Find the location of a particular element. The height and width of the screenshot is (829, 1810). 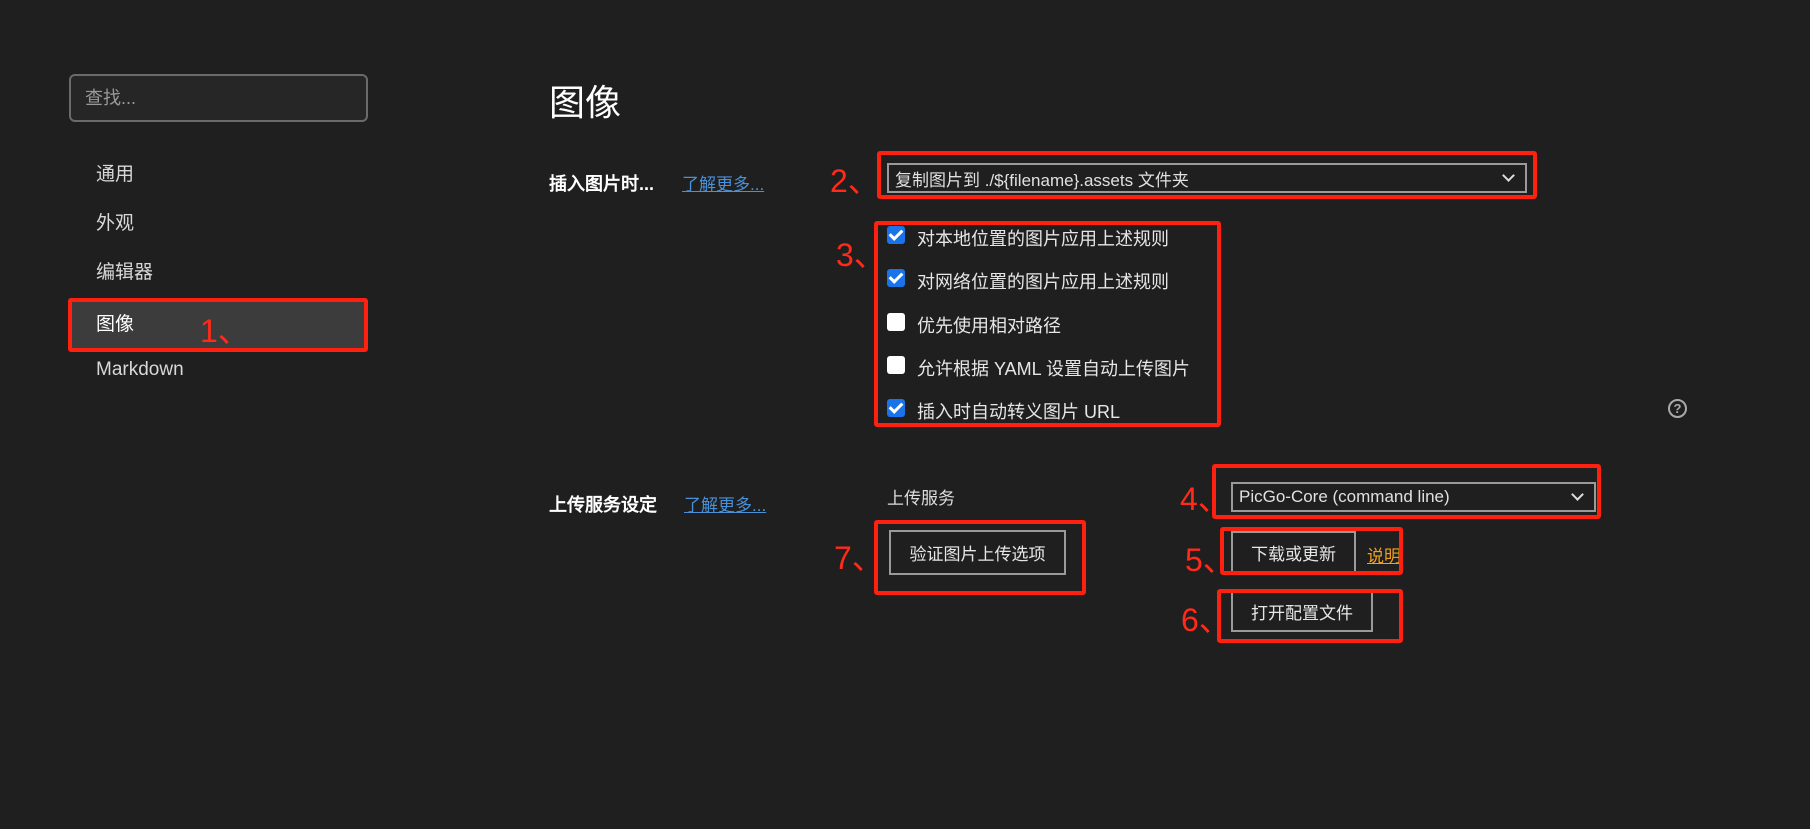

upload-settings-label: 上传服务设定 is located at coordinates (603, 505).